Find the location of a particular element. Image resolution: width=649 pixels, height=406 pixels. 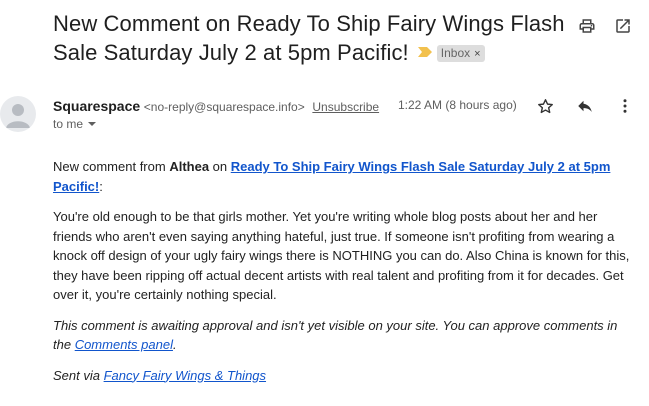

inbox-label-text: Inbox is located at coordinates (455, 53).